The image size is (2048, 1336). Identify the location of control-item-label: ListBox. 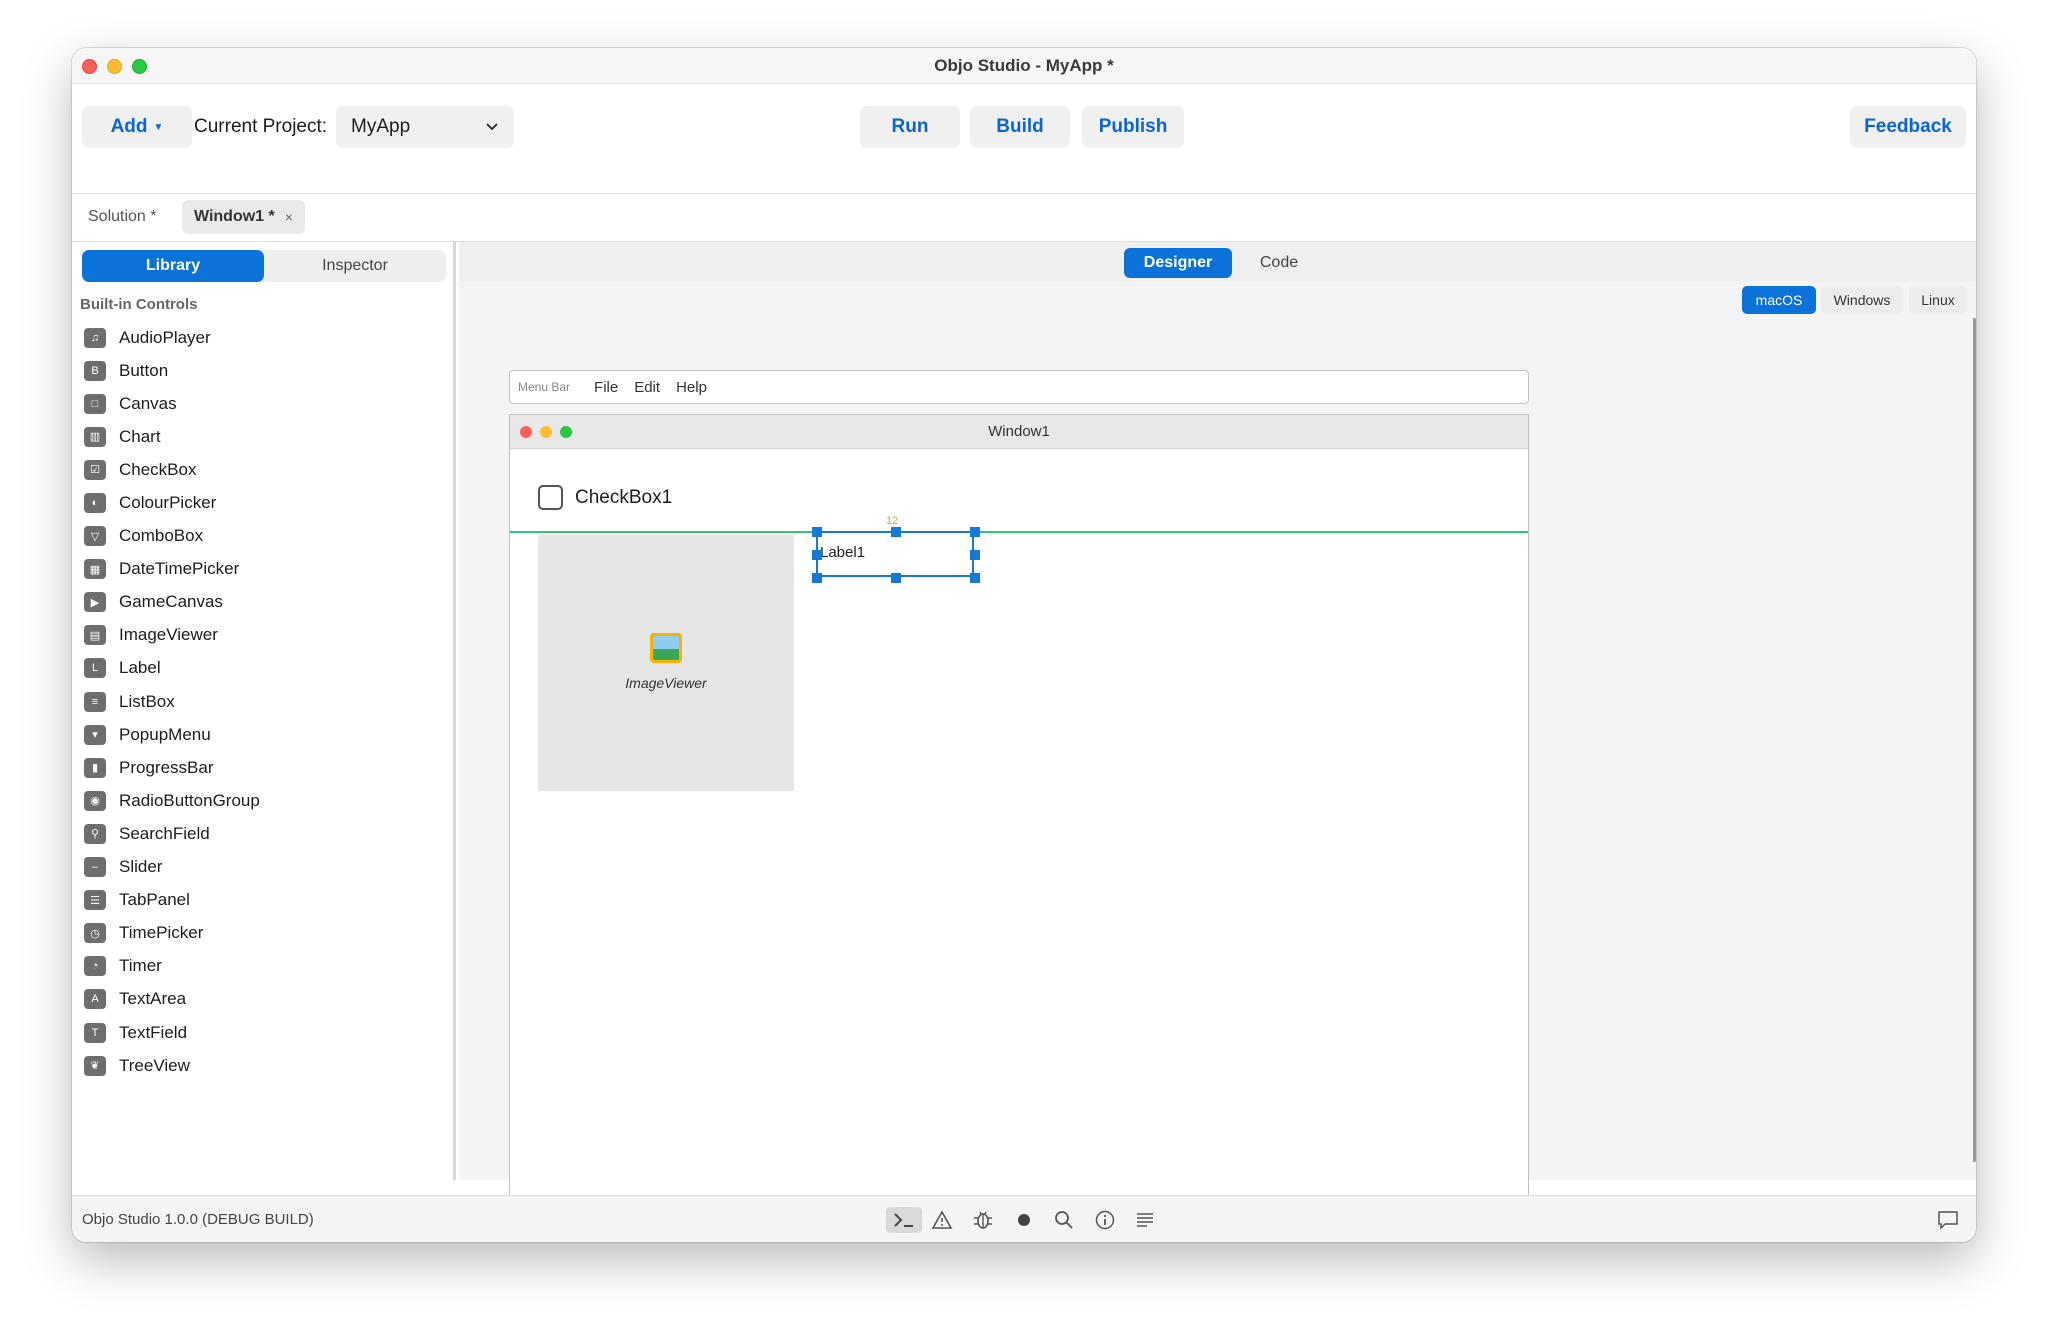
(147, 701).